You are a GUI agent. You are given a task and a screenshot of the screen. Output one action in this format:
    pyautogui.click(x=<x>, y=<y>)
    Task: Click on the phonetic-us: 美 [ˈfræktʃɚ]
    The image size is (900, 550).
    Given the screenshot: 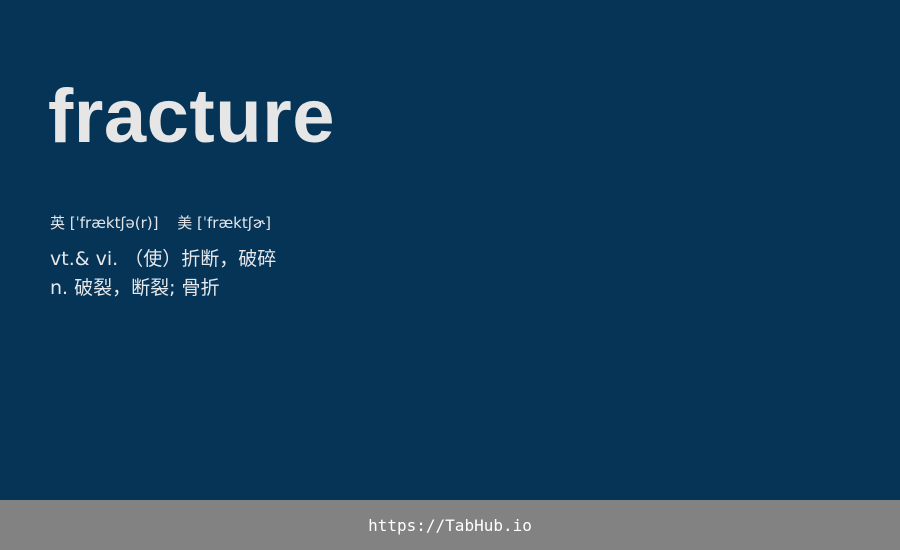 What is the action you would take?
    pyautogui.click(x=224, y=223)
    